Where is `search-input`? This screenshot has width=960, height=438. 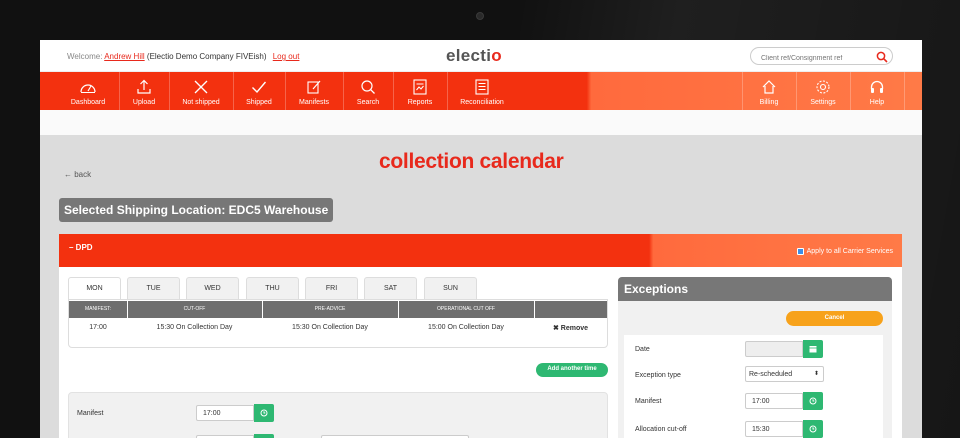 search-input is located at coordinates (821, 56).